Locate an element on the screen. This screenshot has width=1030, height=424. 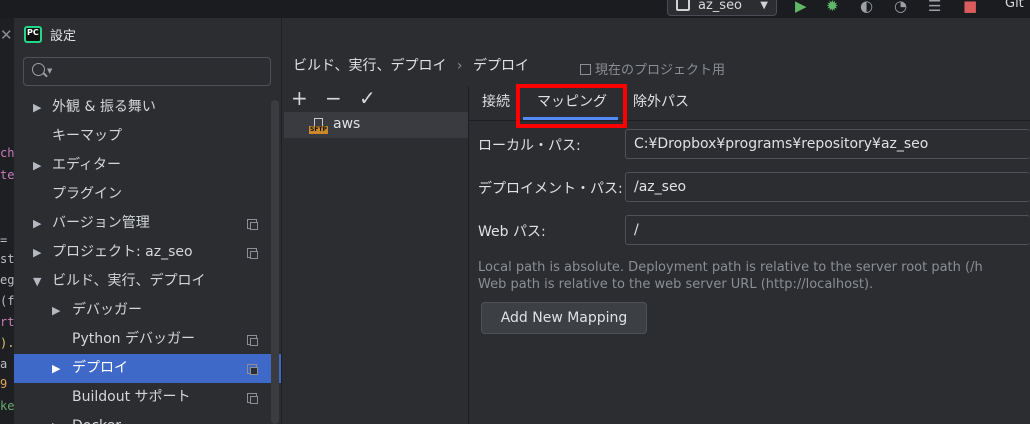
code-fragment: ke is located at coordinates (7, 406).